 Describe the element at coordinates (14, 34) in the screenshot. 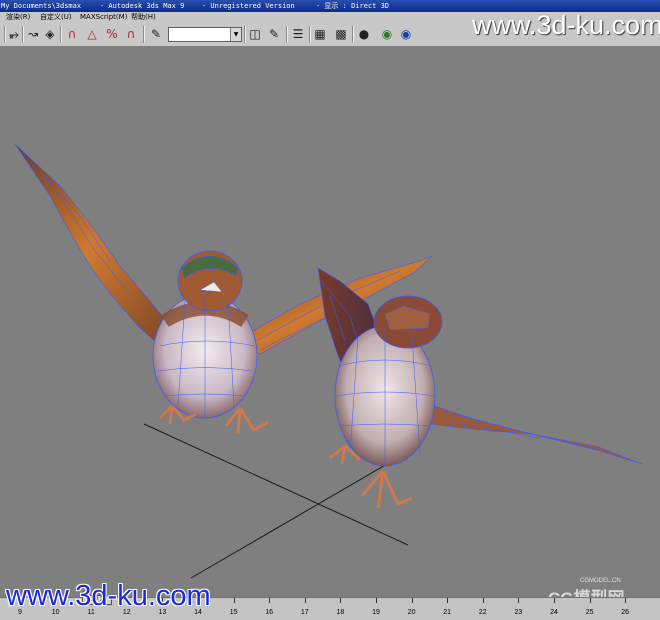

I see `select-icon: ⥵` at that location.